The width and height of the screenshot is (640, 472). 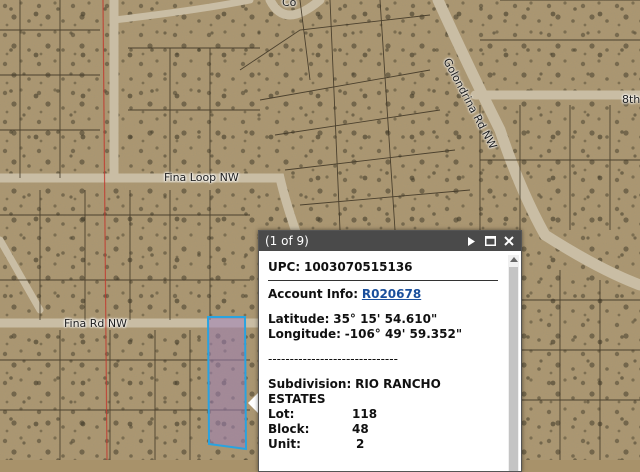 I want to click on subdivision-label: Subdivision:, so click(x=310, y=384).